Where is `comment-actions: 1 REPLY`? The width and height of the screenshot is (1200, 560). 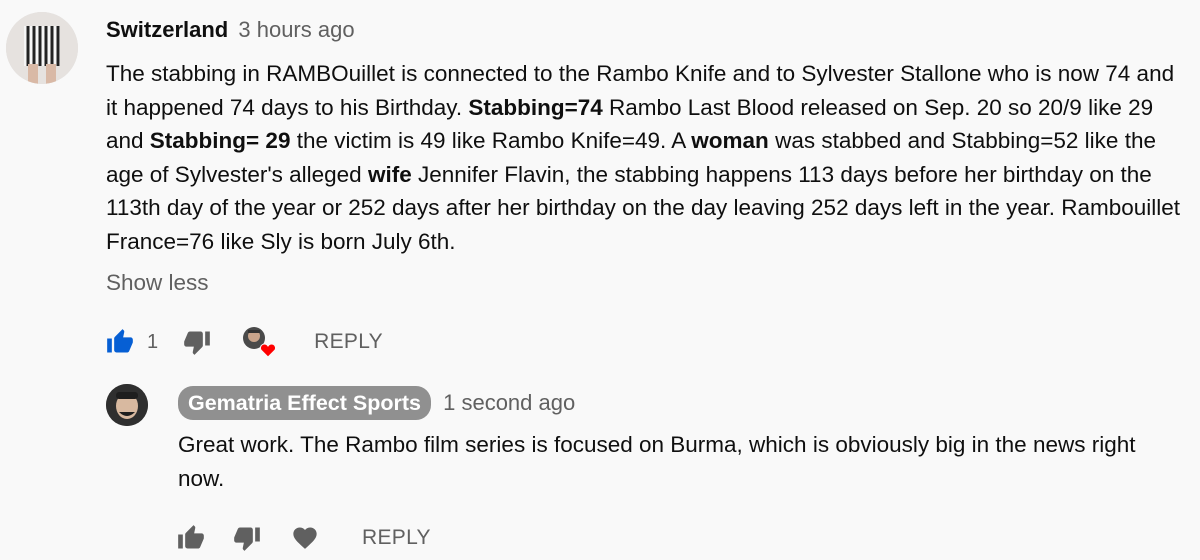 comment-actions: 1 REPLY is located at coordinates (244, 342).